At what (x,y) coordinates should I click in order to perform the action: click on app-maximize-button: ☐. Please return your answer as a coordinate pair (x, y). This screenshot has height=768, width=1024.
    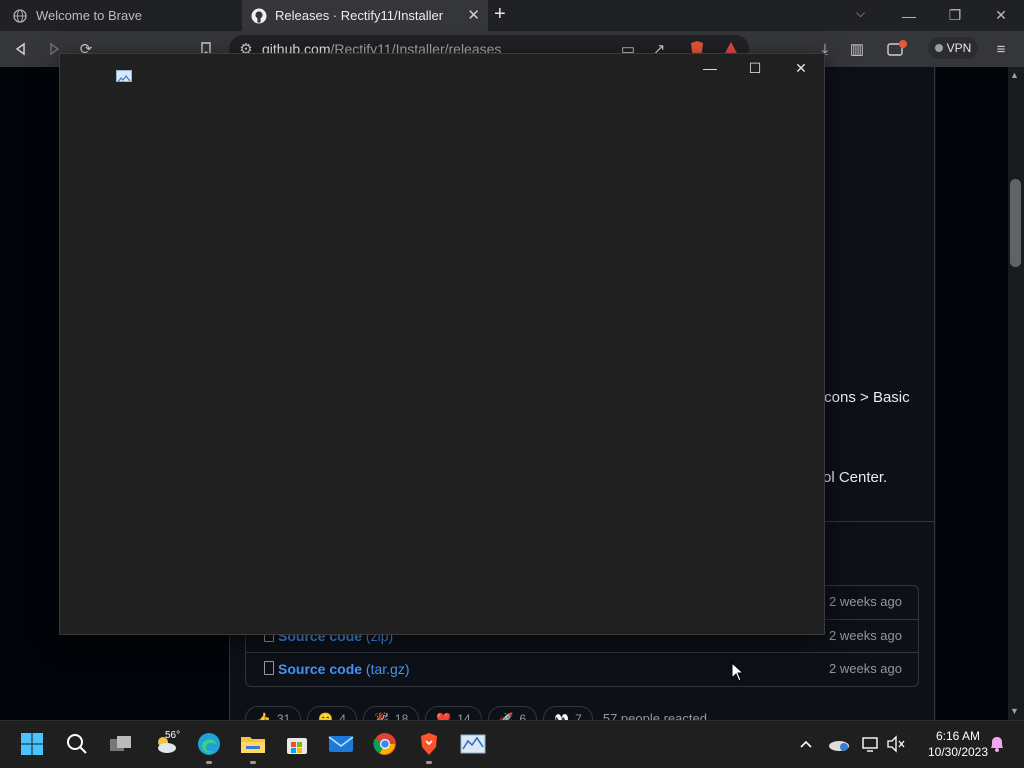
    Looking at the image, I should click on (755, 68).